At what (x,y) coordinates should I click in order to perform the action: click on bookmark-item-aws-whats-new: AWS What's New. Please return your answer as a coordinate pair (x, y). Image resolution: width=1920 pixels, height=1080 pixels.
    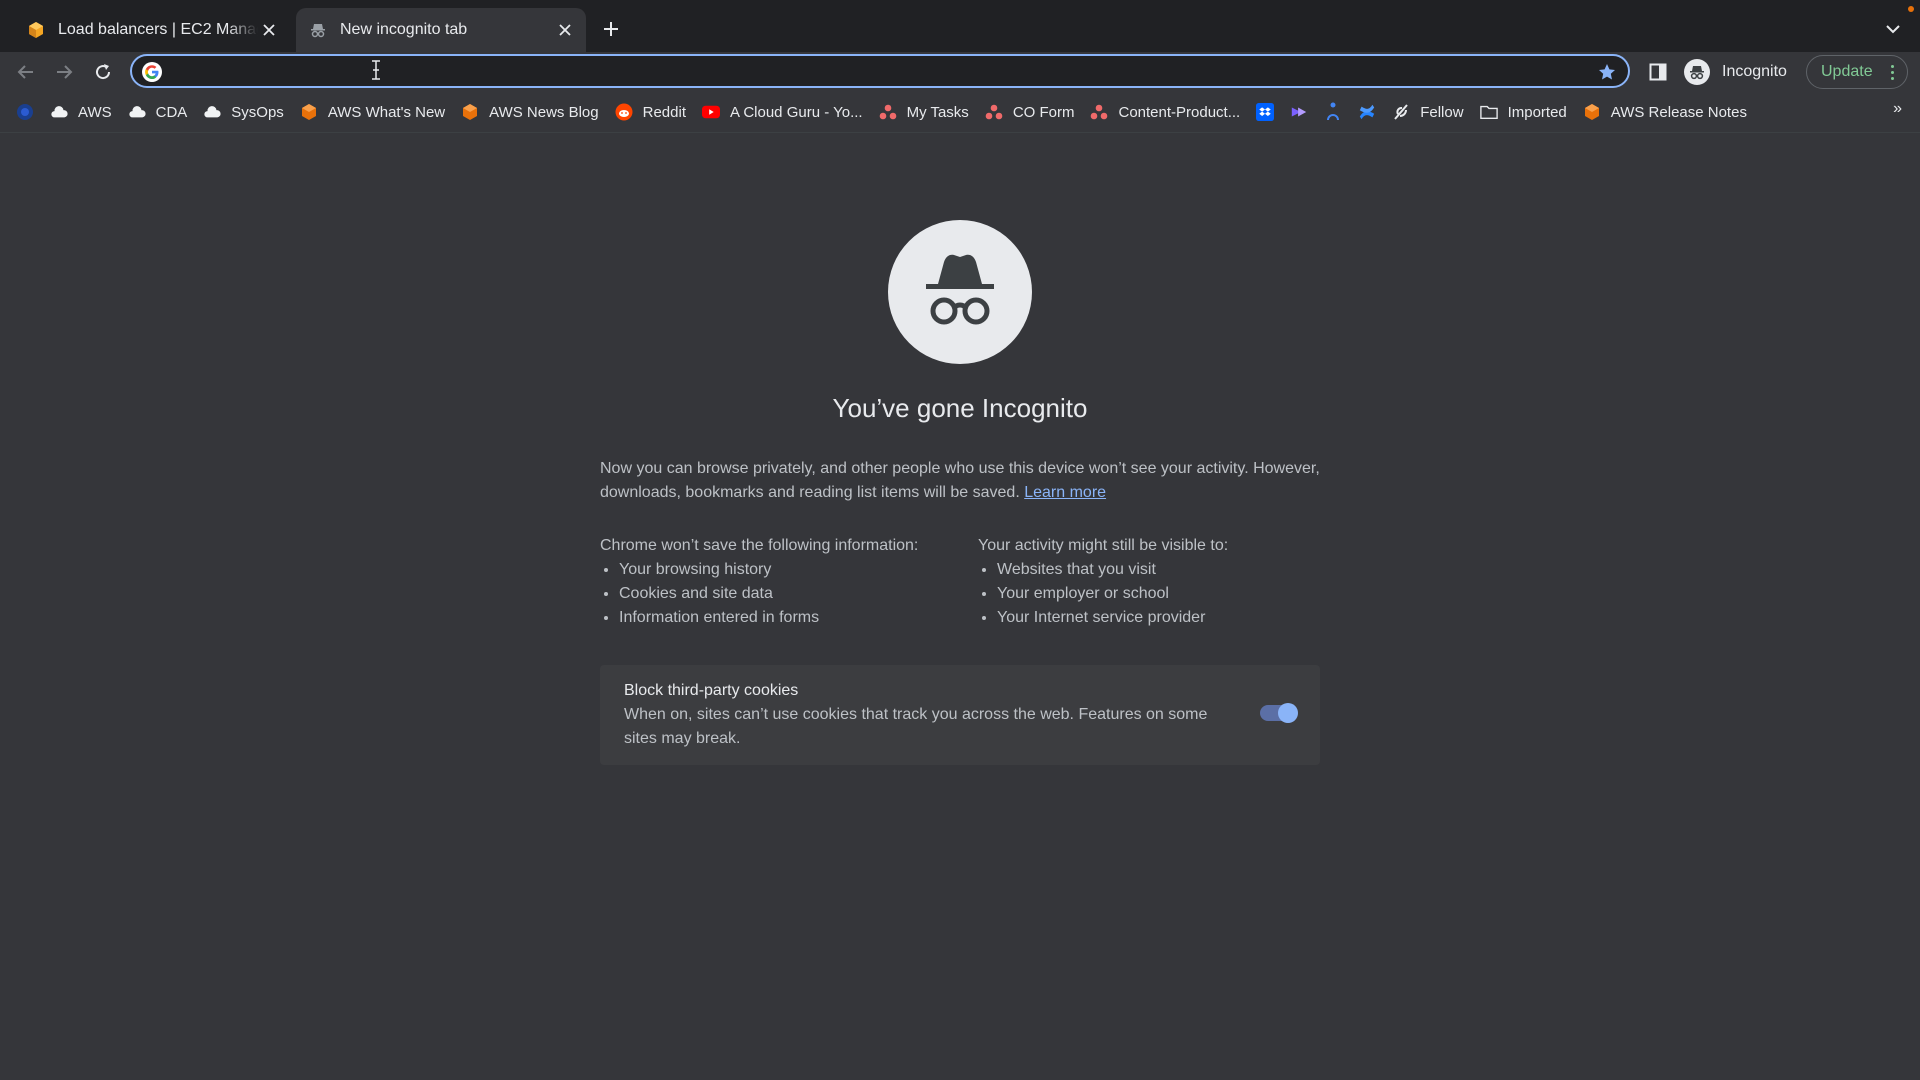
    Looking at the image, I should click on (372, 112).